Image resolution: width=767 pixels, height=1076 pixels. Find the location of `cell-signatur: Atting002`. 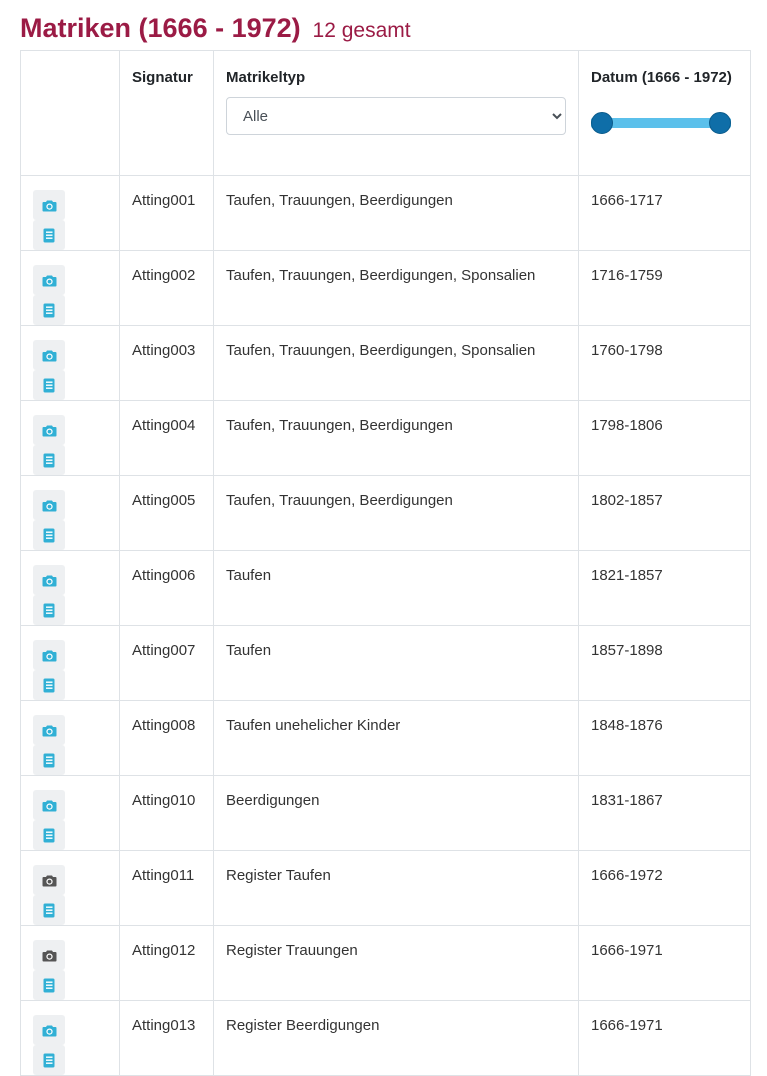

cell-signatur: Atting002 is located at coordinates (166, 288).